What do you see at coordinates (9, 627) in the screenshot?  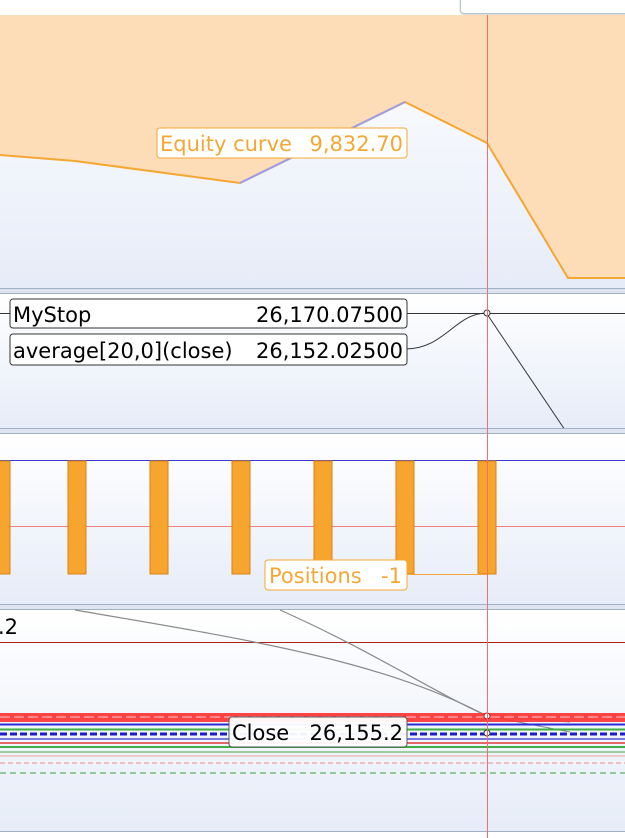 I see `price-partial-label: .2` at bounding box center [9, 627].